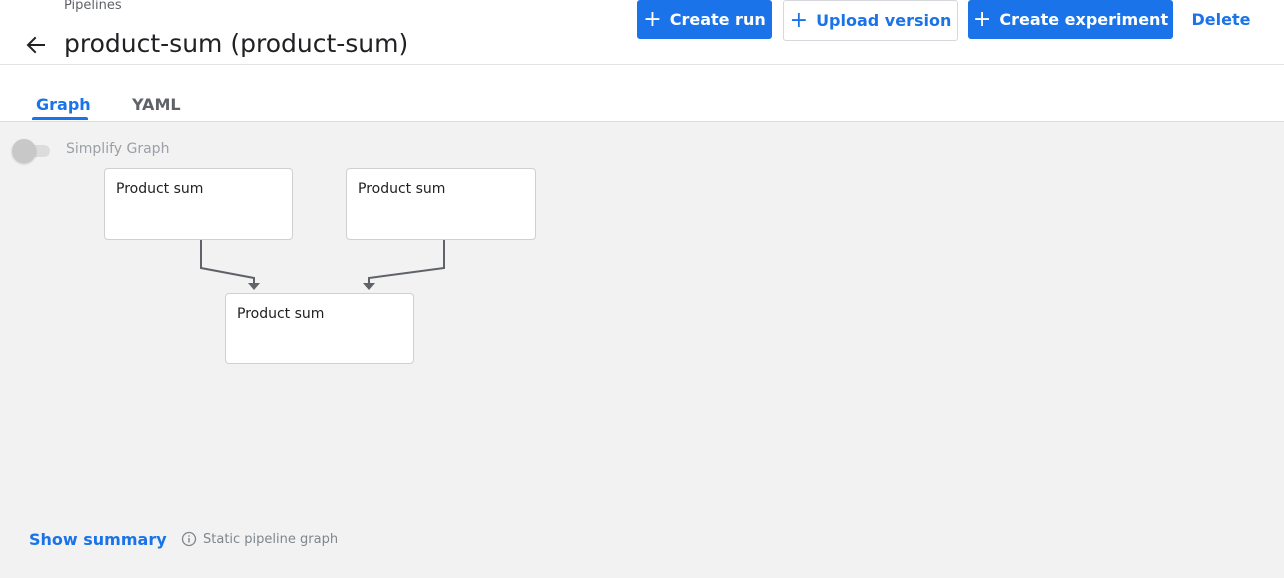  I want to click on simplify-graph-label: Simplify Graph, so click(118, 149).